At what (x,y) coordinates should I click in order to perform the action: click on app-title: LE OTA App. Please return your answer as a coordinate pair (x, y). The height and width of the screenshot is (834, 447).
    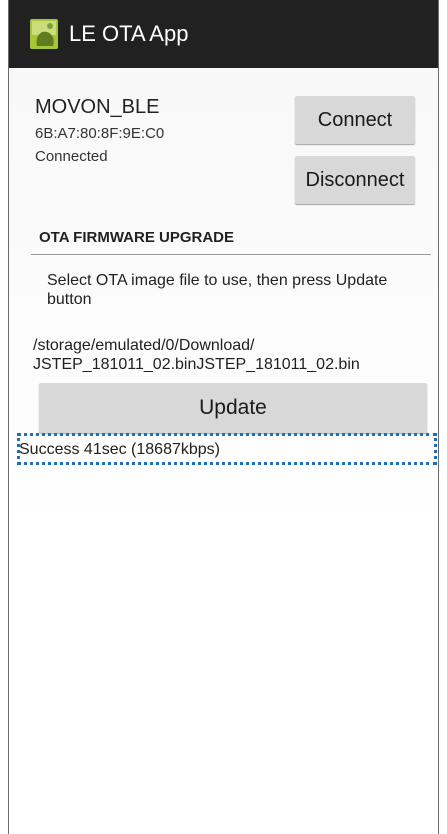
    Looking at the image, I should click on (129, 33).